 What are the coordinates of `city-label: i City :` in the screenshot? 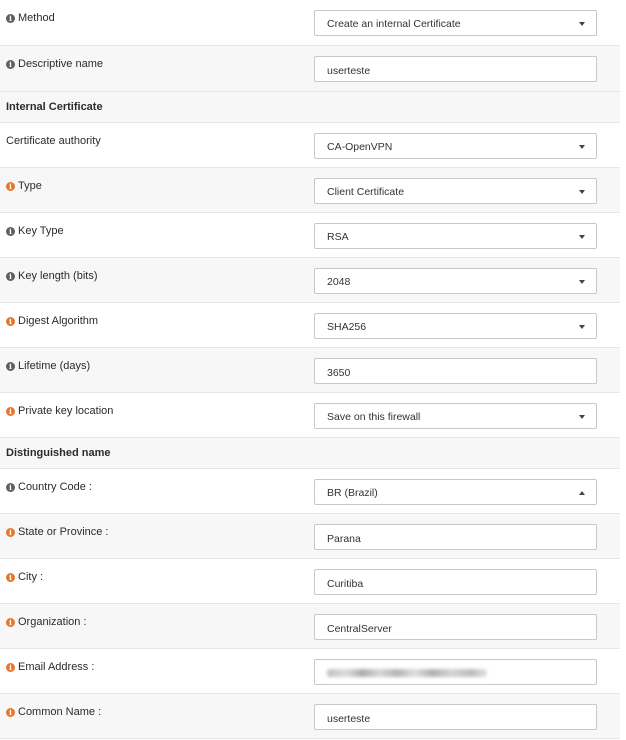 It's located at (24, 577).